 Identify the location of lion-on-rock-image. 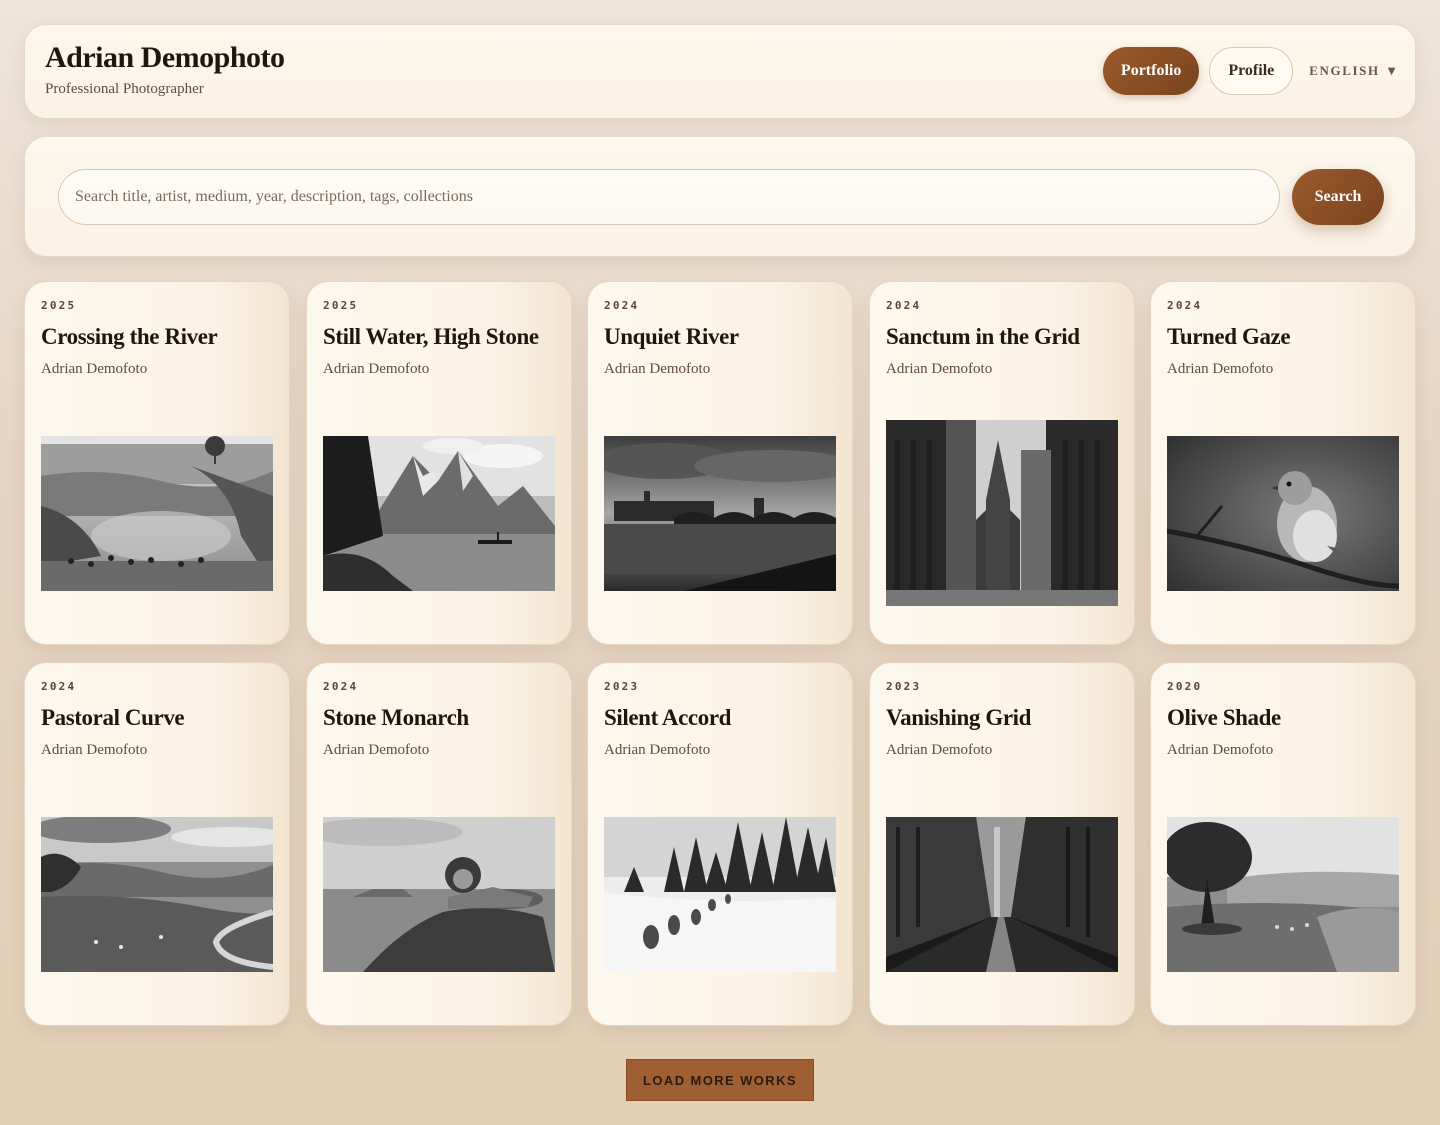
(439, 894).